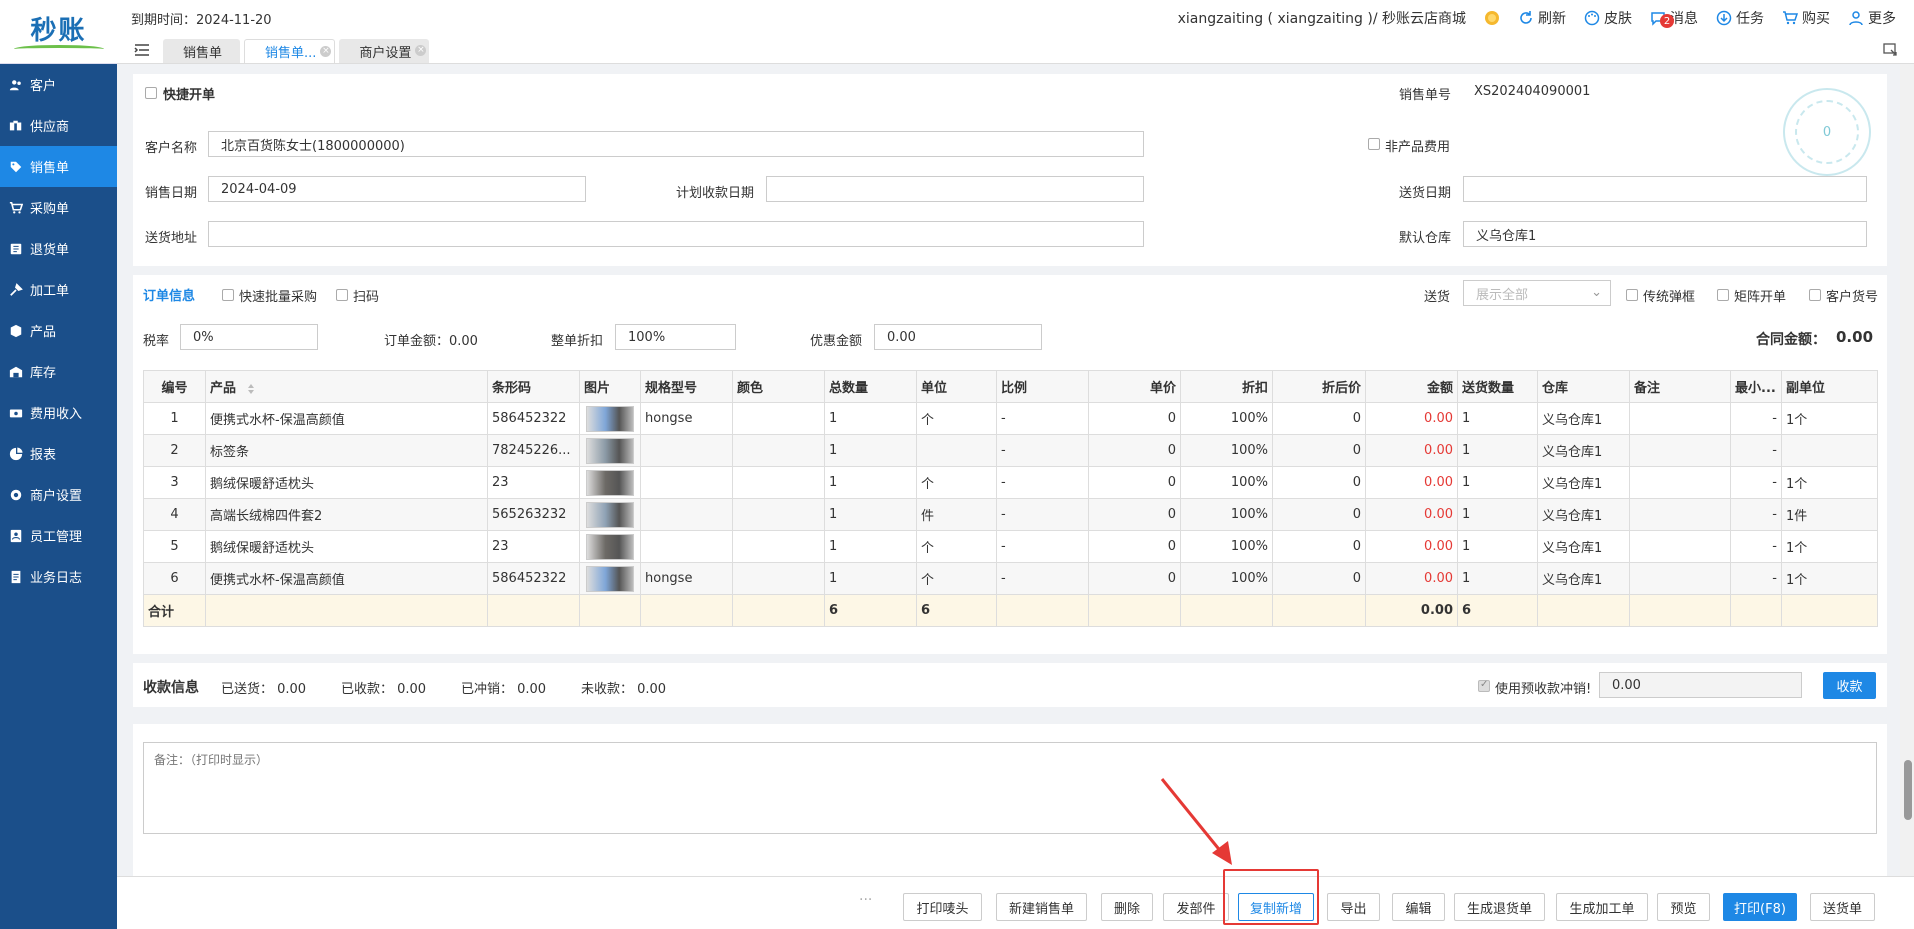 This screenshot has width=1914, height=929. Describe the element at coordinates (58, 125) in the screenshot. I see `sidebar-item-1: 供应商` at that location.